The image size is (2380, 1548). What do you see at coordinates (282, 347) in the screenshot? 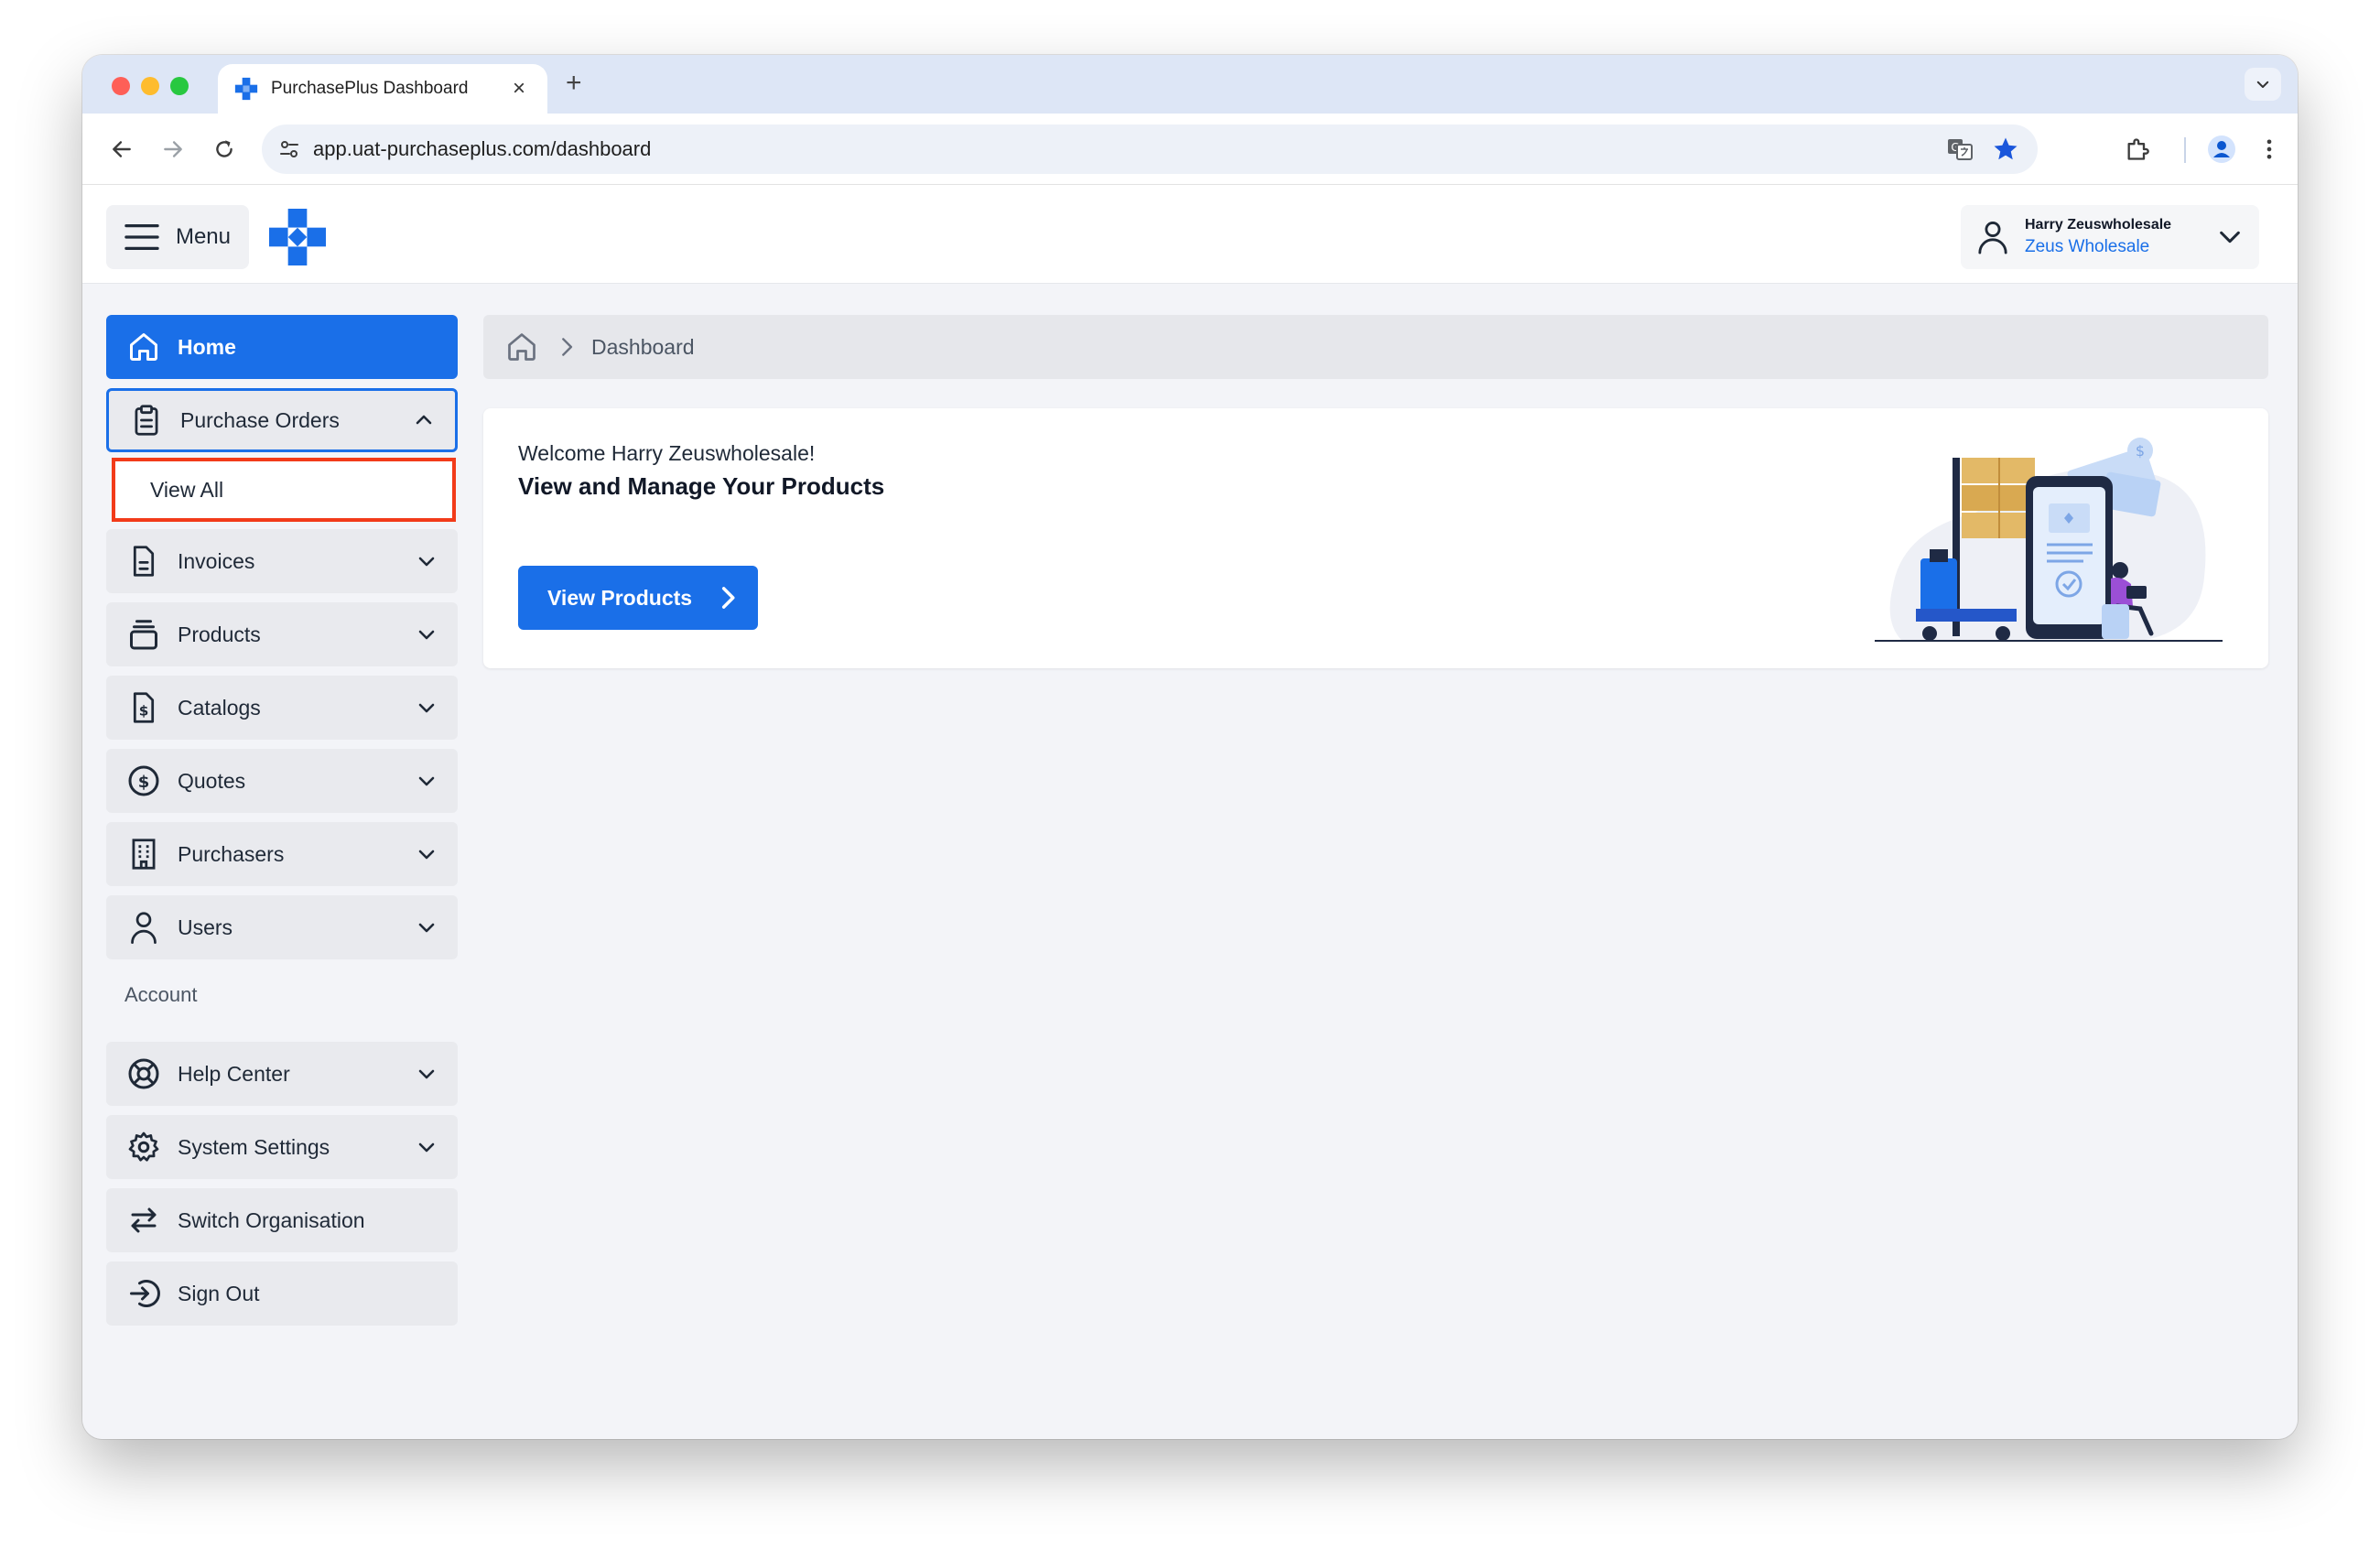
I see `sidebar-item-home: Home` at bounding box center [282, 347].